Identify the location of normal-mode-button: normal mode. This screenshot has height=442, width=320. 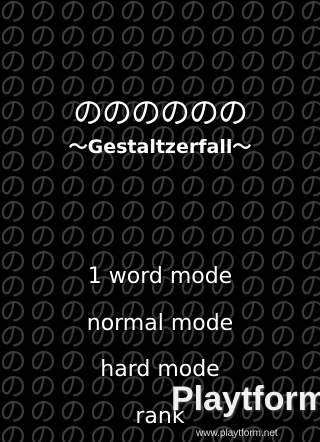
(160, 323).